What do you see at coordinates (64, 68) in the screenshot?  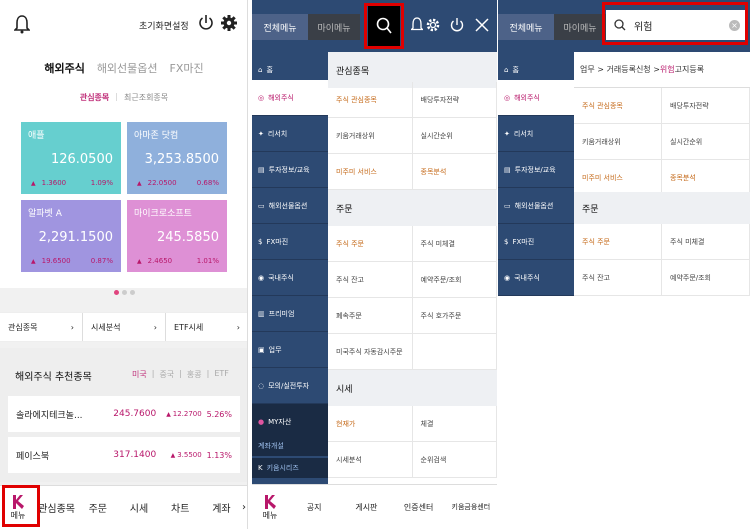 I see `tab-overseas-stock: 해외주식` at bounding box center [64, 68].